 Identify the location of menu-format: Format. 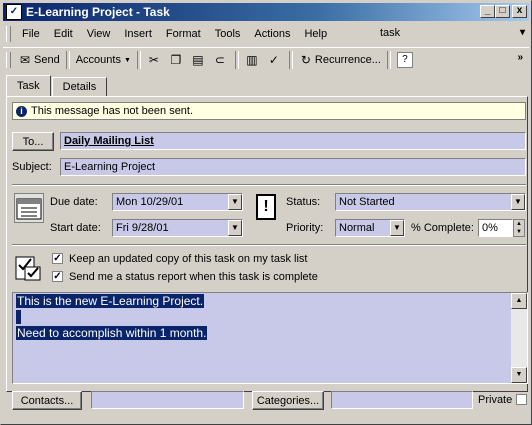
(183, 34).